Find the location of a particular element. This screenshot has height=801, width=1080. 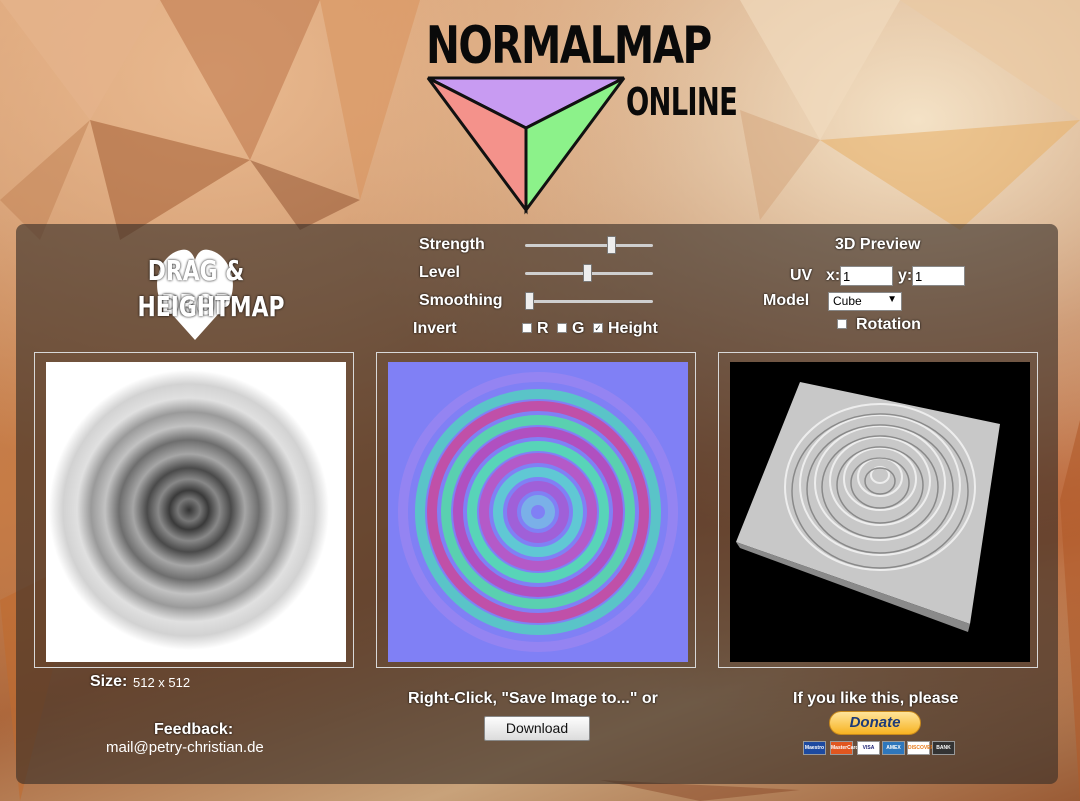

discover-icon: DISCOVER is located at coordinates (920, 748).